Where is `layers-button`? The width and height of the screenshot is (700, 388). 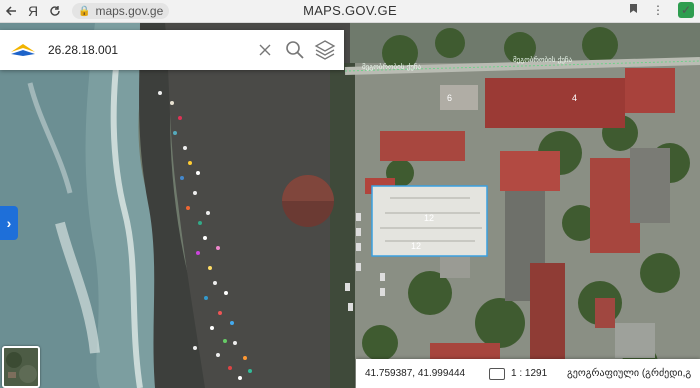
layers-button is located at coordinates (325, 50).